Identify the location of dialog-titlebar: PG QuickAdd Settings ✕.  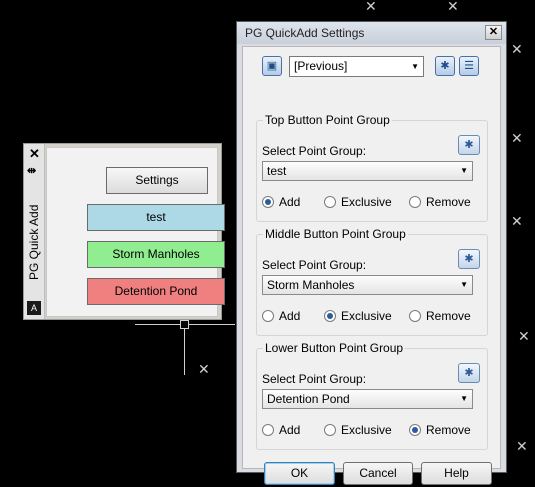
(371, 33).